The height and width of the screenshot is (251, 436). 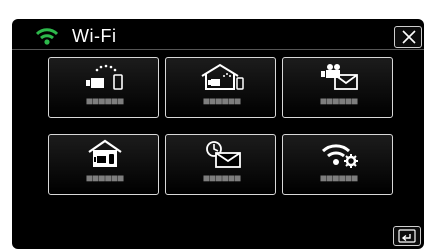 I want to click on return-icon, so click(x=407, y=236).